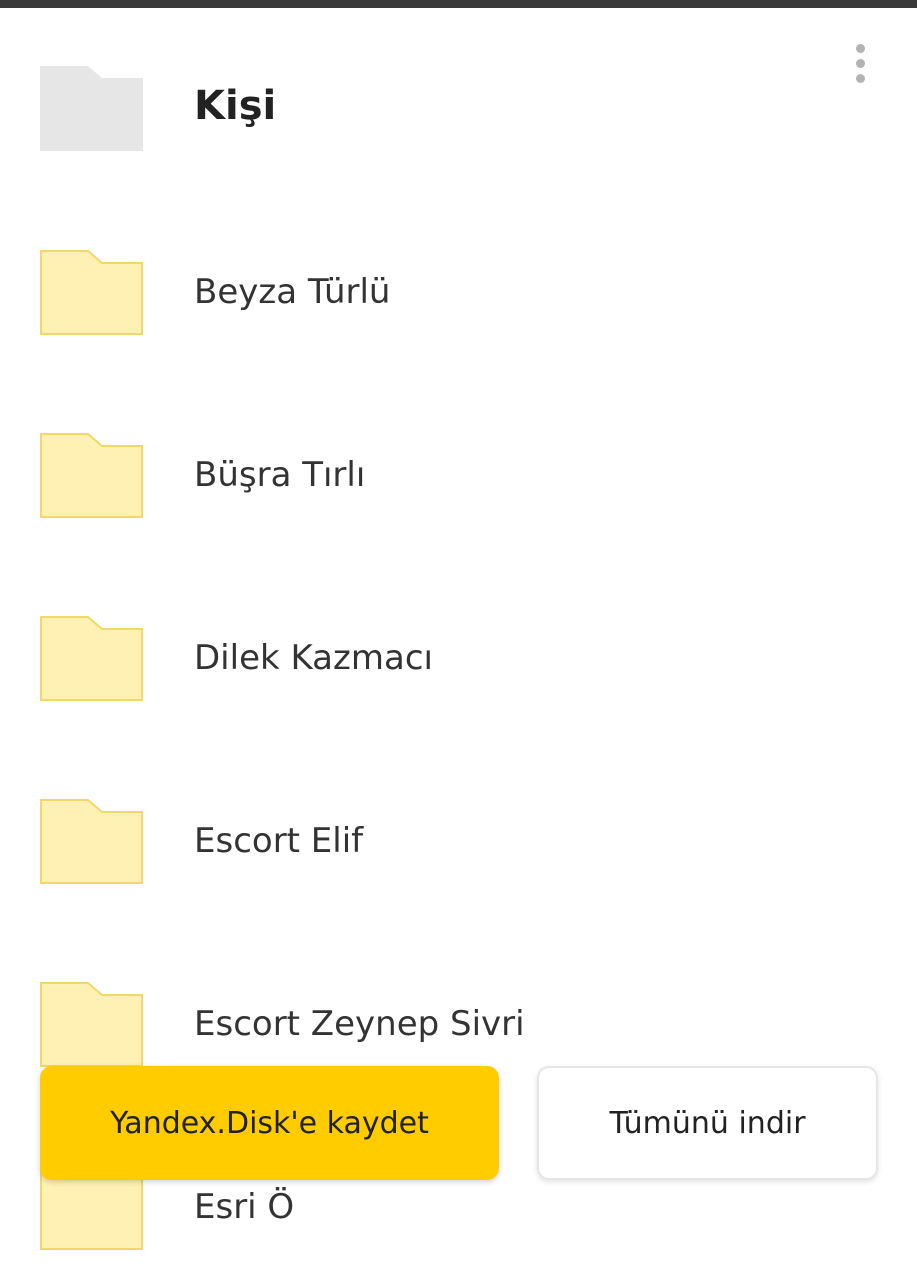 Image resolution: width=917 pixels, height=1285 pixels. I want to click on folder-name: Escort Zeynep Sivri, so click(359, 1024).